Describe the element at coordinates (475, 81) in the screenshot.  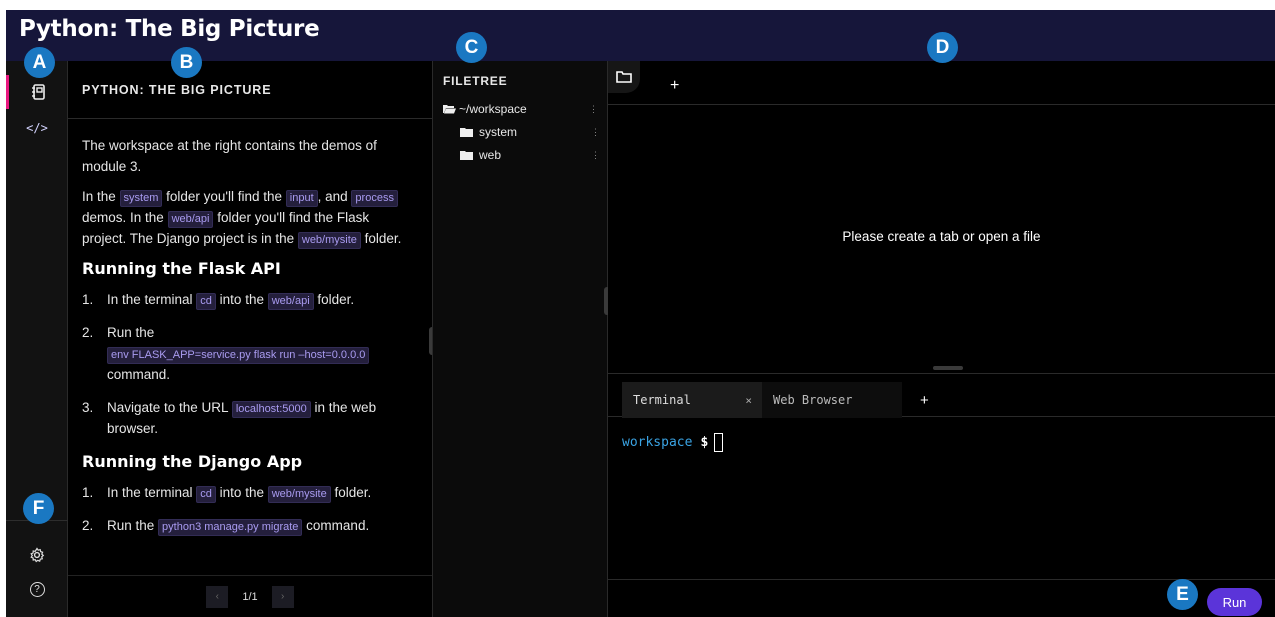
I see `filetree-heading: FILETREE` at that location.